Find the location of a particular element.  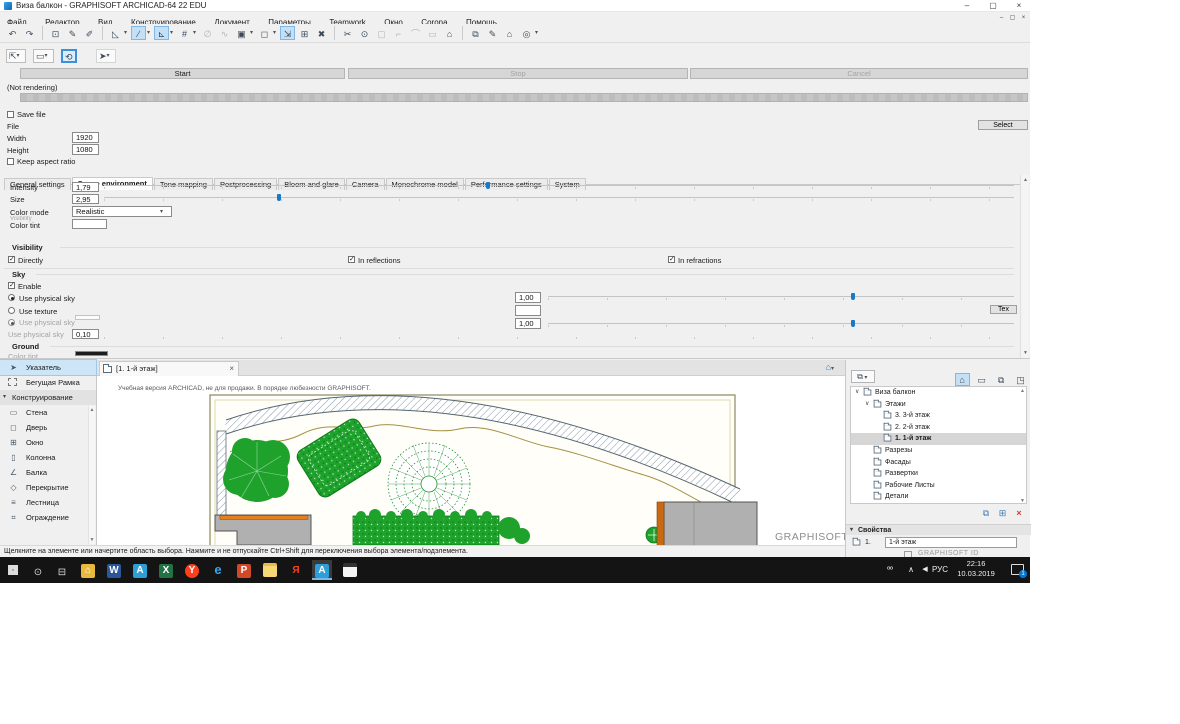

sky-intensity-input: 1,00 is located at coordinates (528, 297).